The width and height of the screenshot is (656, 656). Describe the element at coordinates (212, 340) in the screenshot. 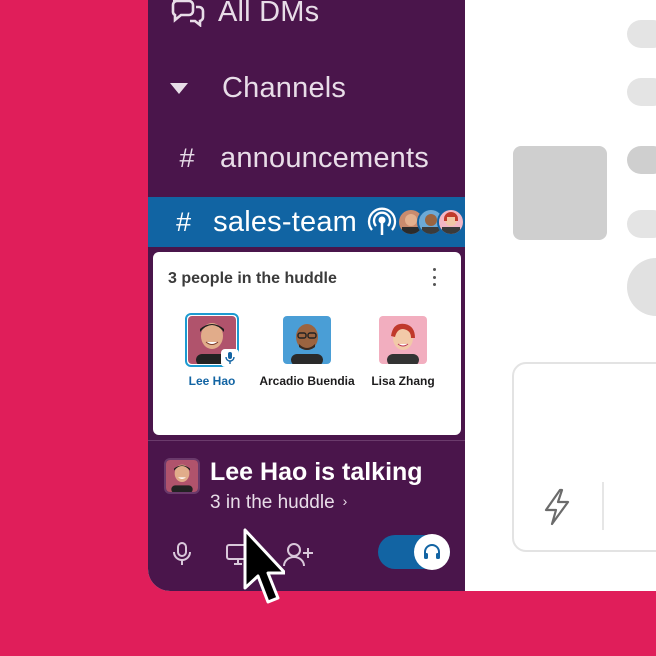

I see `avatar-frame` at that location.